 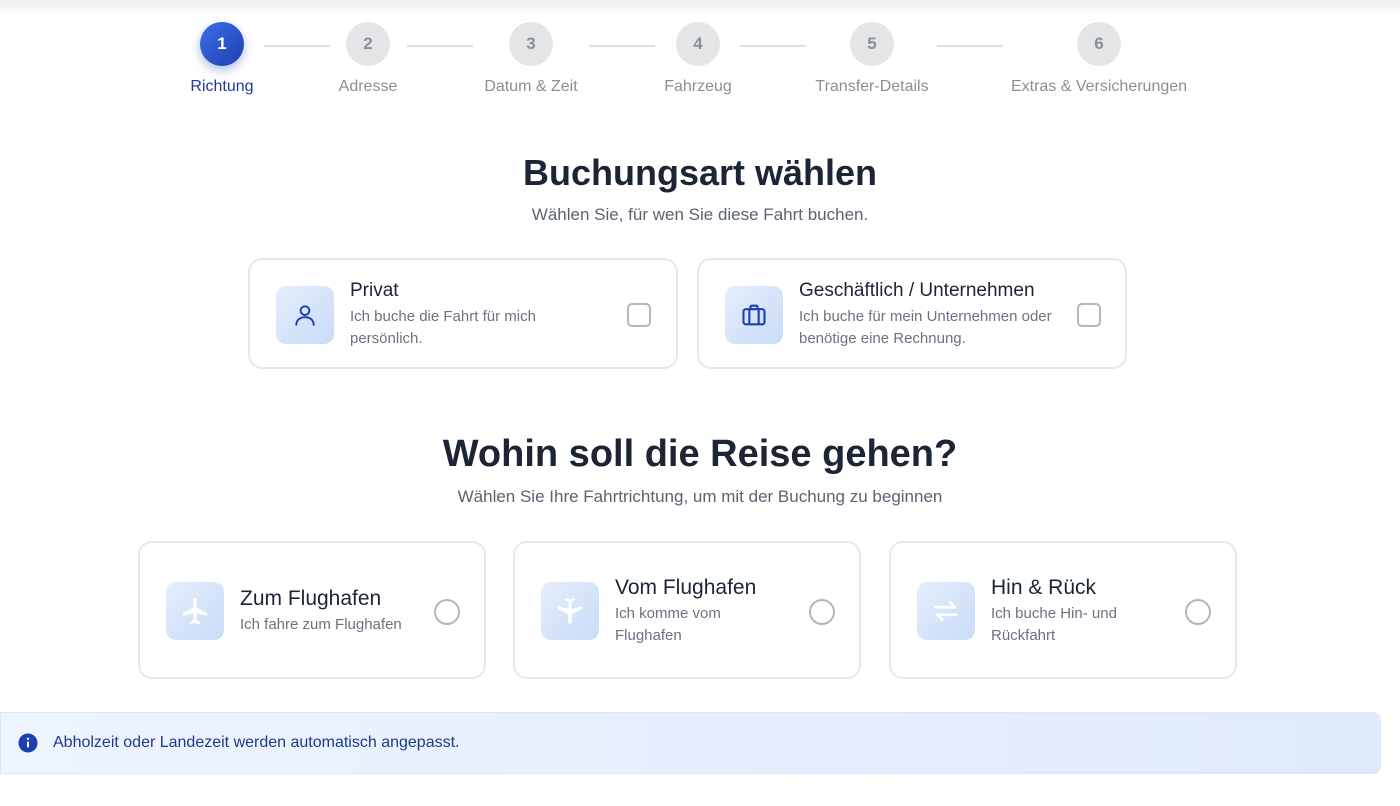 I want to click on step-label: Fahrzeug, so click(x=698, y=86).